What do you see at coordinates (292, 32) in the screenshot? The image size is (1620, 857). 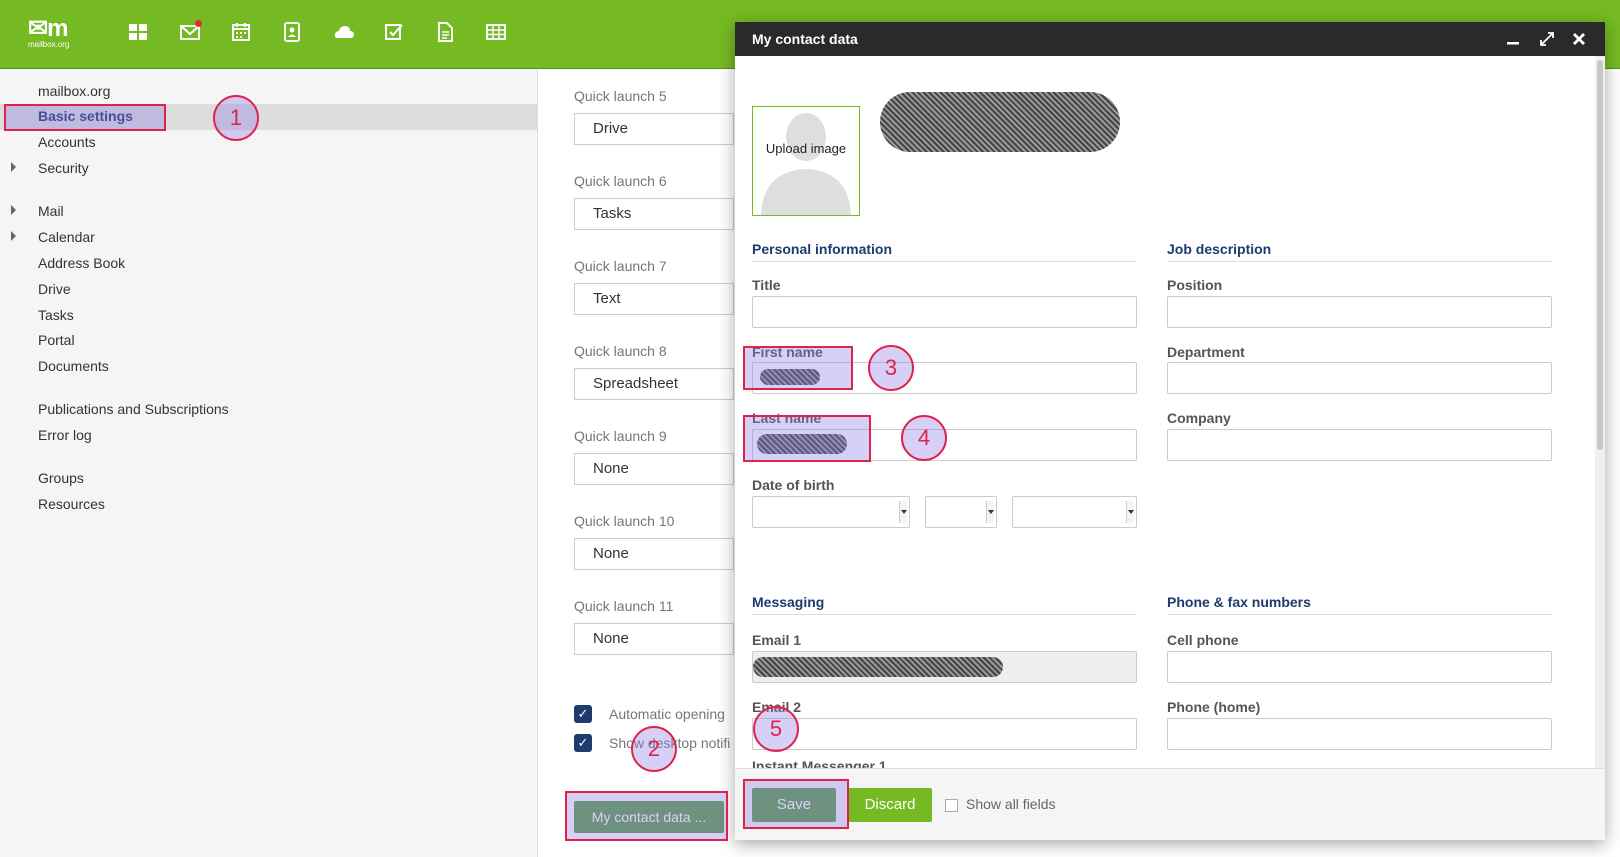 I see `address-book-icon` at bounding box center [292, 32].